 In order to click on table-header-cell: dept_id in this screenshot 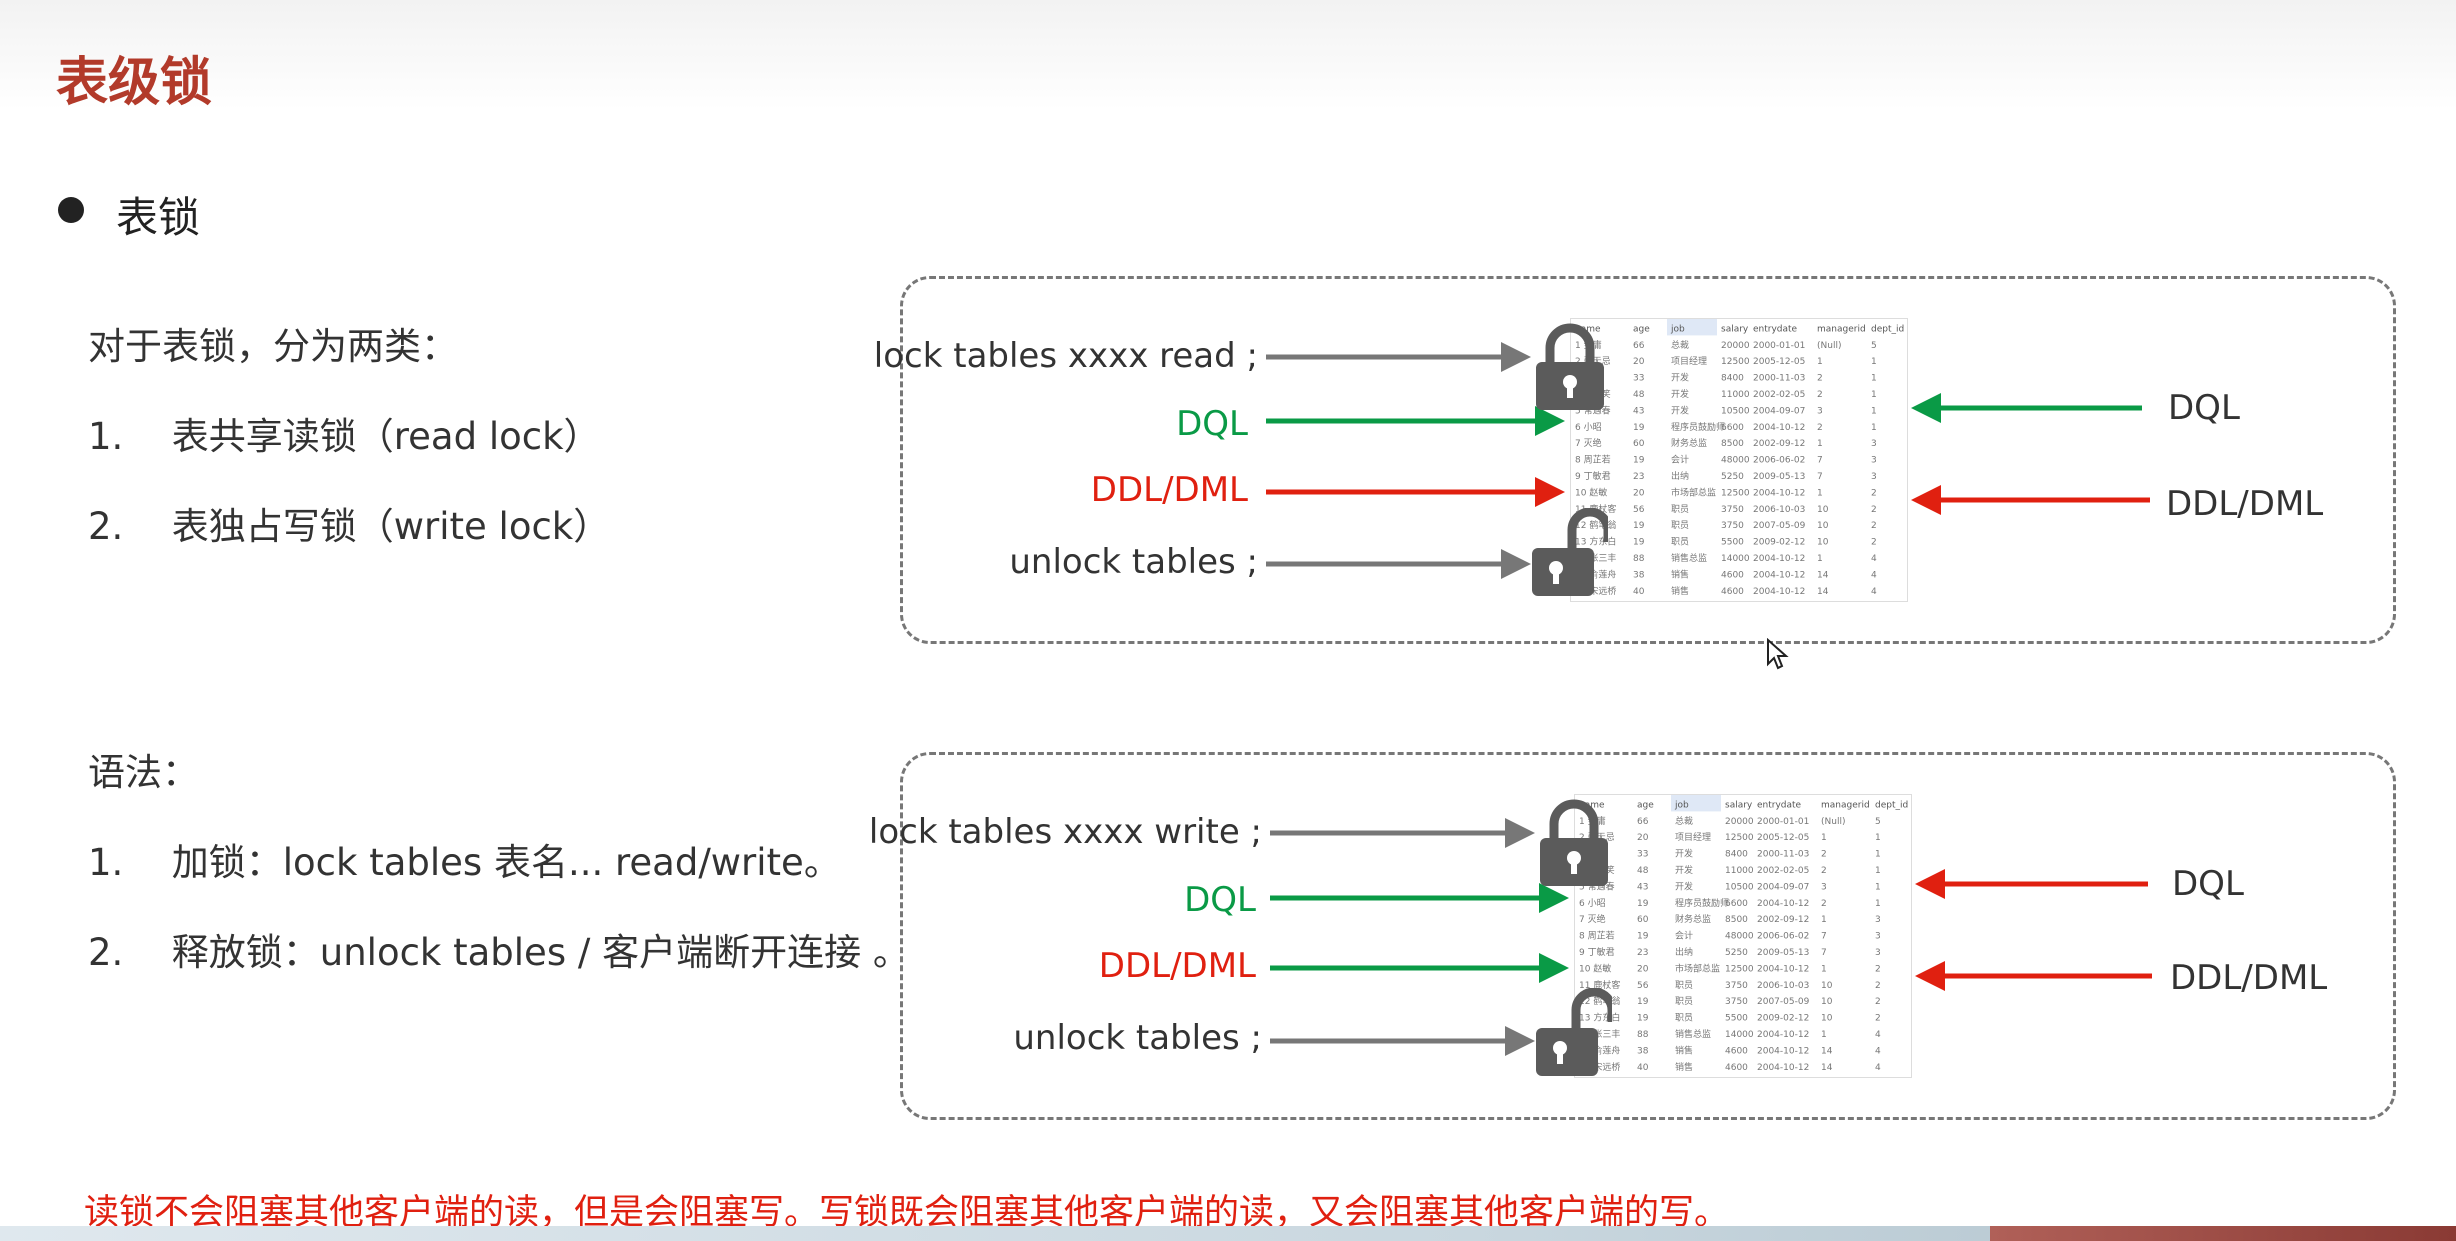, I will do `click(1887, 329)`.